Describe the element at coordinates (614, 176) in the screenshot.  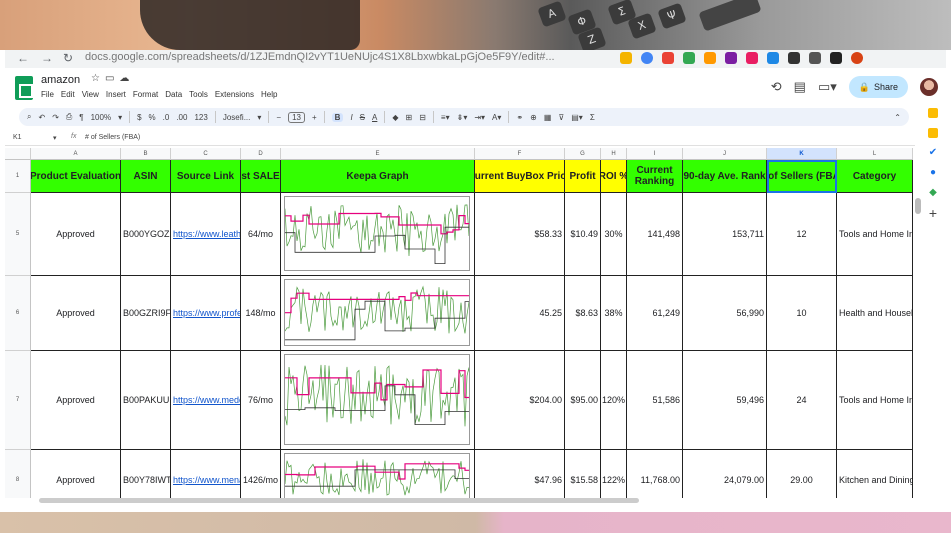
I see `header-cell: ROI %` at that location.